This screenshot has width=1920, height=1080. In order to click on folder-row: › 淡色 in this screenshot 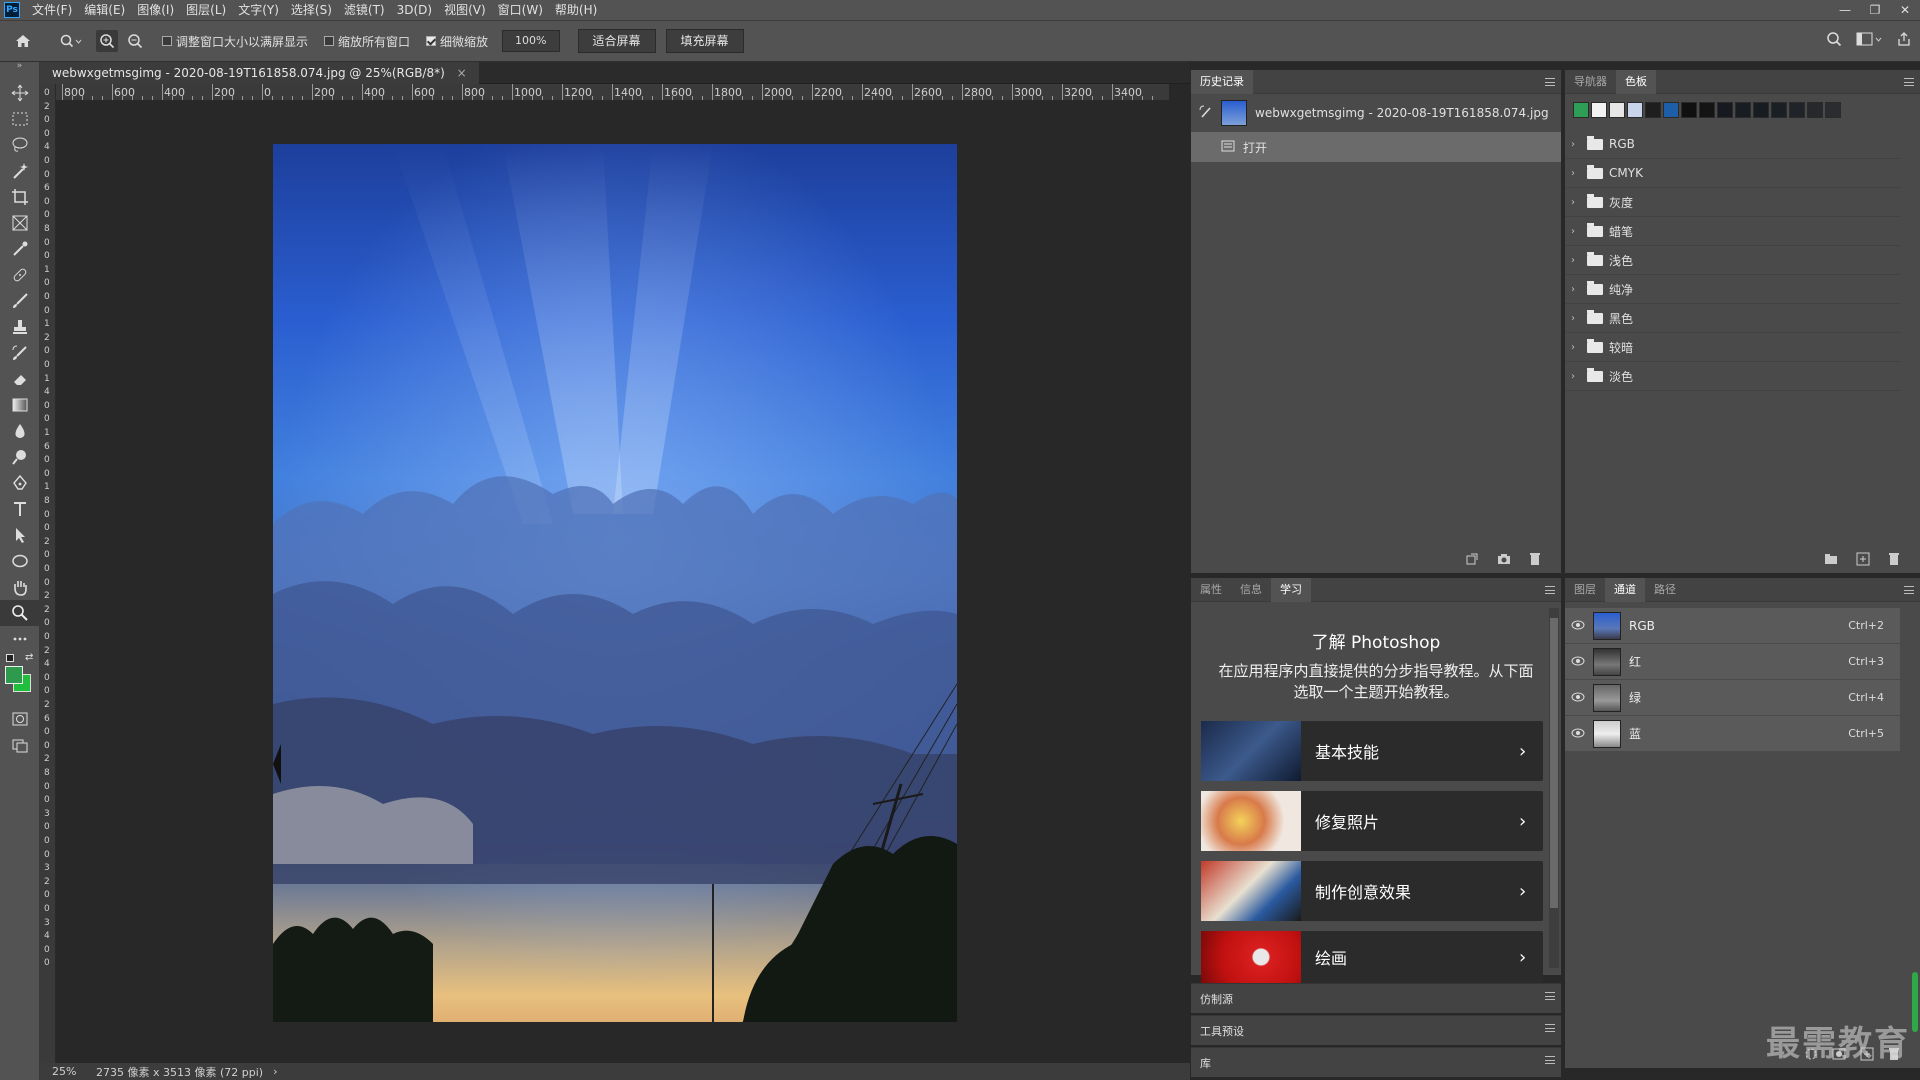, I will do `click(1732, 376)`.